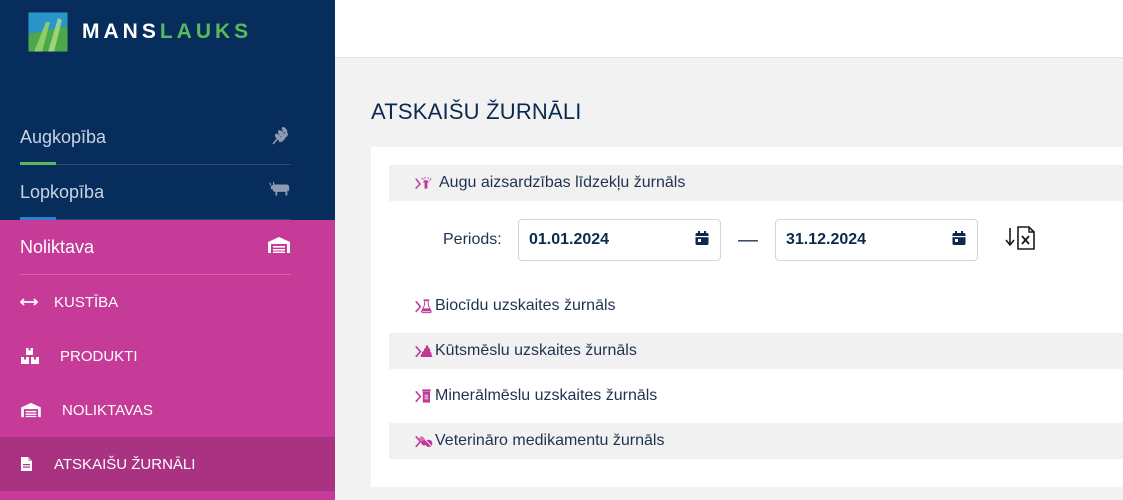  I want to click on sidebar-item-noliktavas: NOLIKTAVAS, so click(167, 410).